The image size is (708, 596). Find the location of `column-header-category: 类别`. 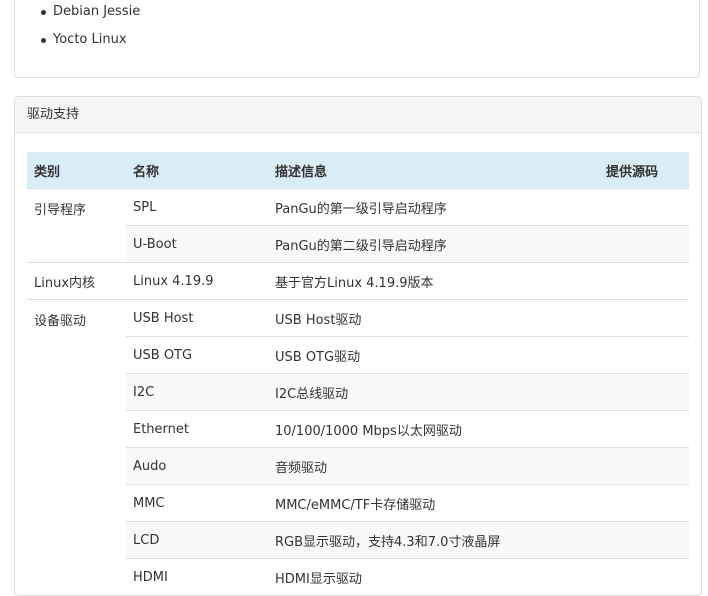

column-header-category: 类别 is located at coordinates (76, 170).